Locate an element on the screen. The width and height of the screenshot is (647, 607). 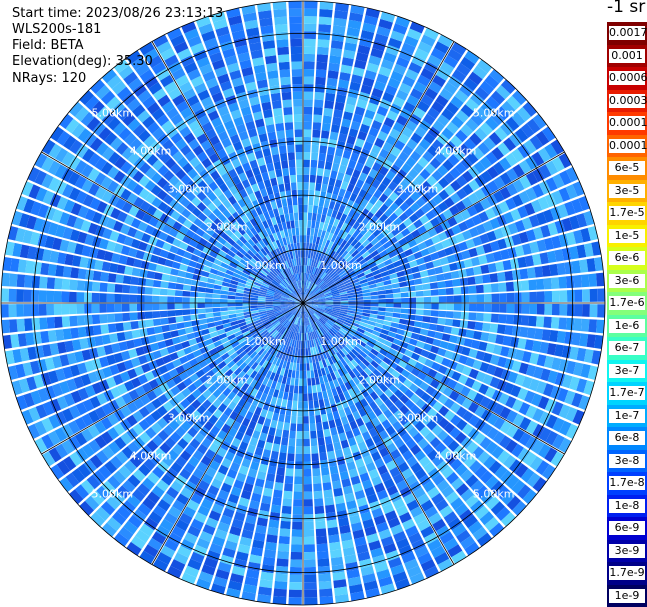
elevation-label: Elevation(deg): is located at coordinates (62, 61).